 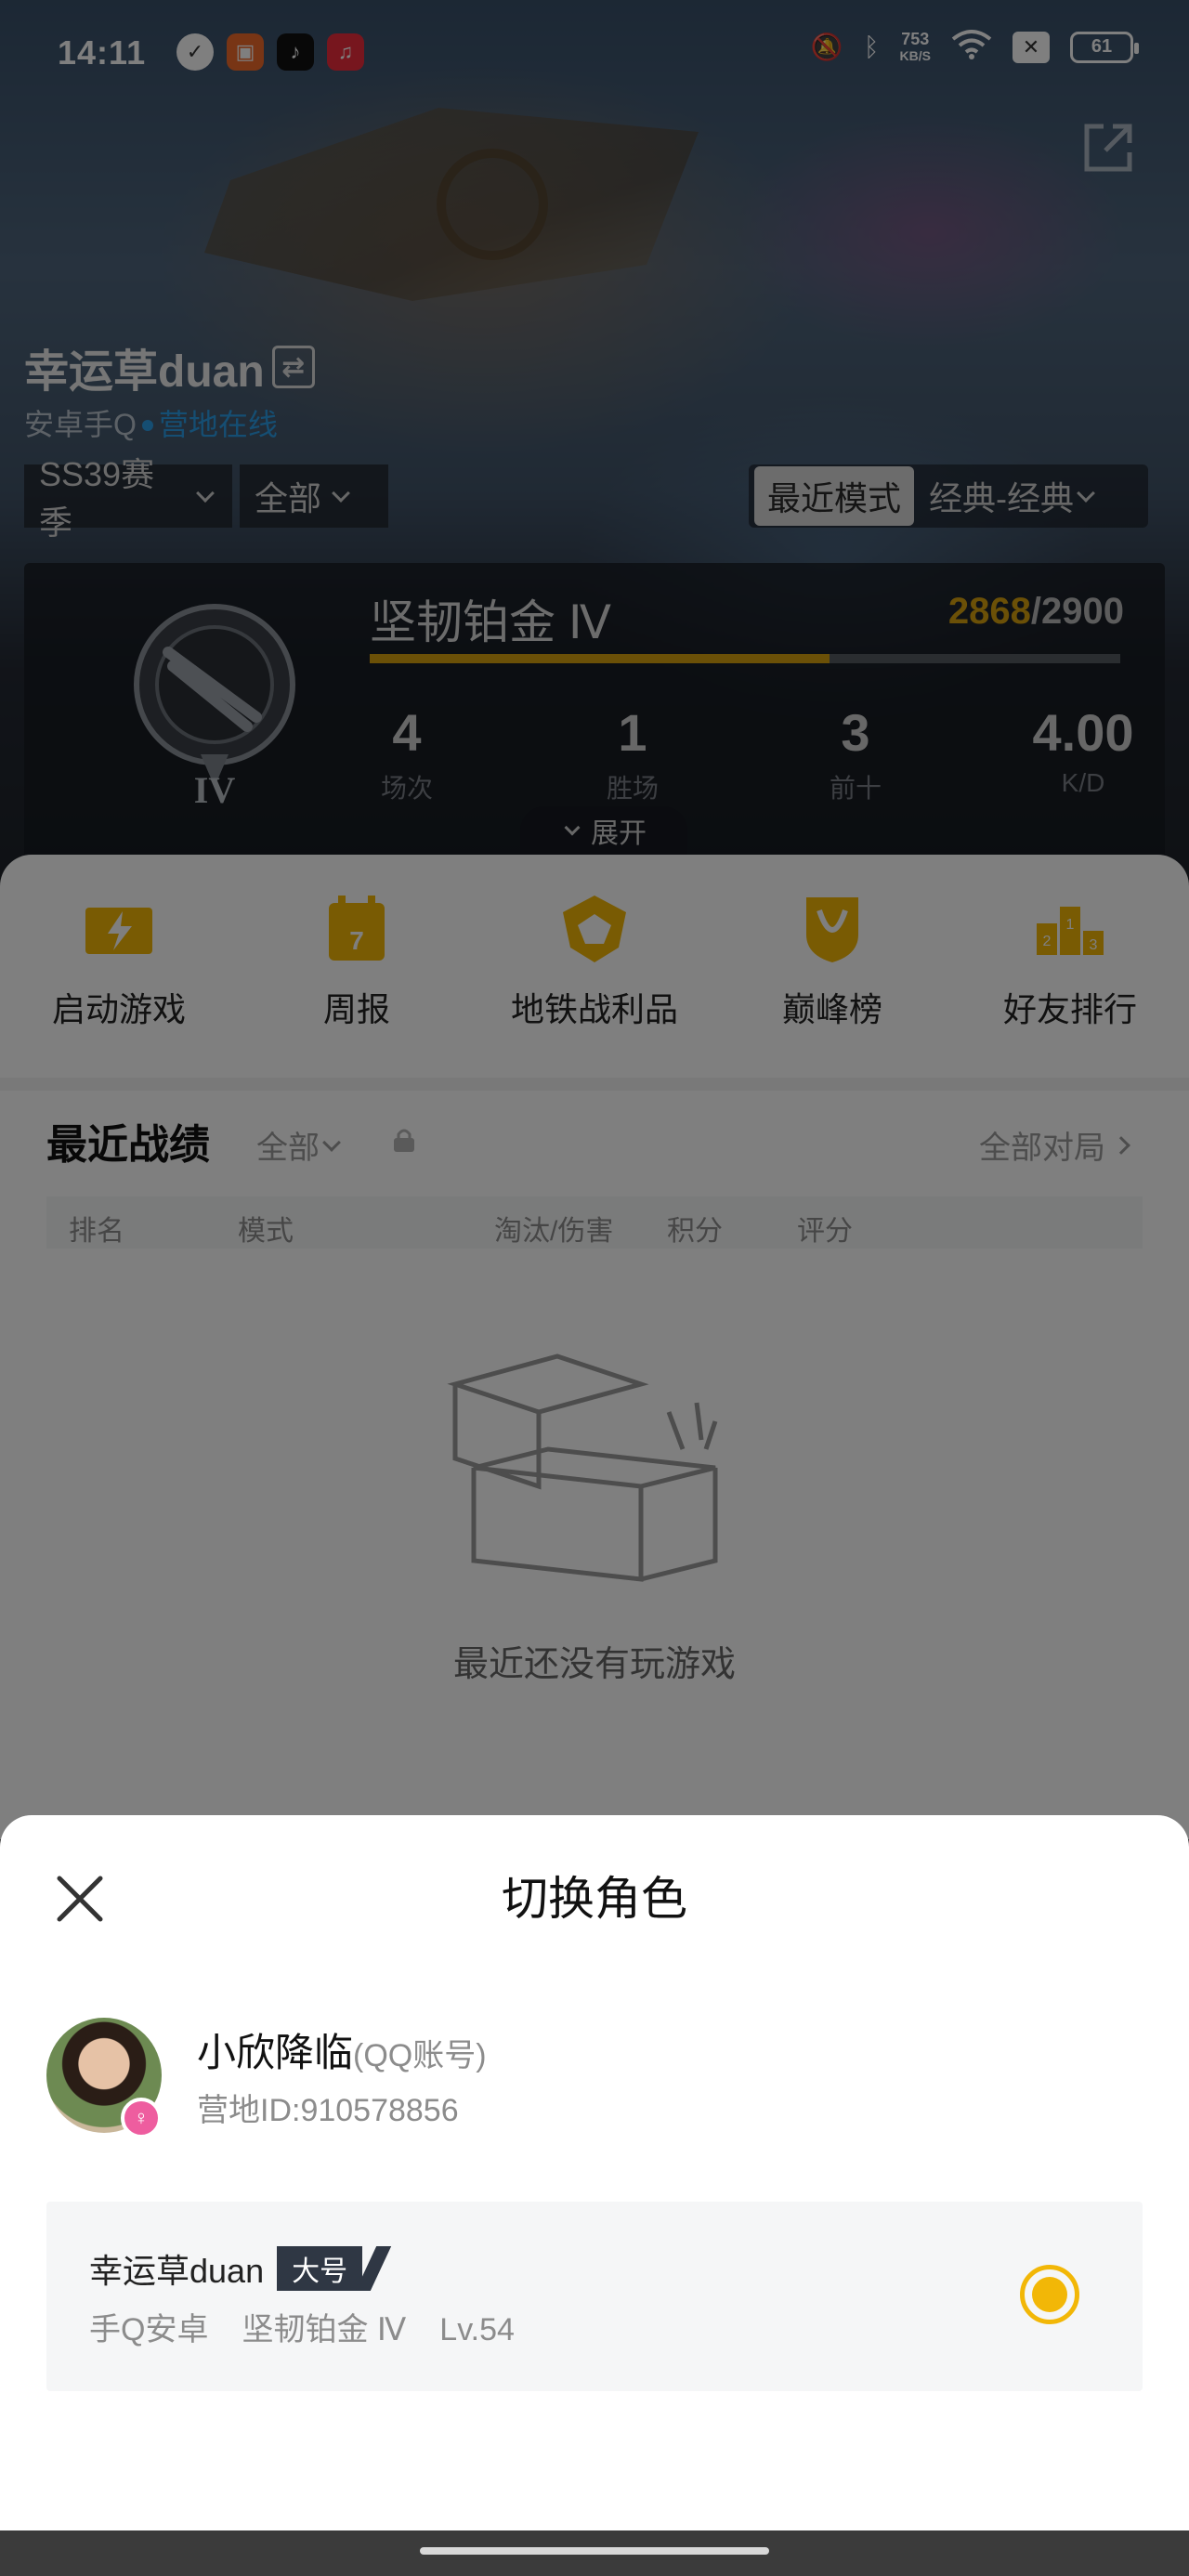 I want to click on role-radio-selected, so click(x=1049, y=2294).